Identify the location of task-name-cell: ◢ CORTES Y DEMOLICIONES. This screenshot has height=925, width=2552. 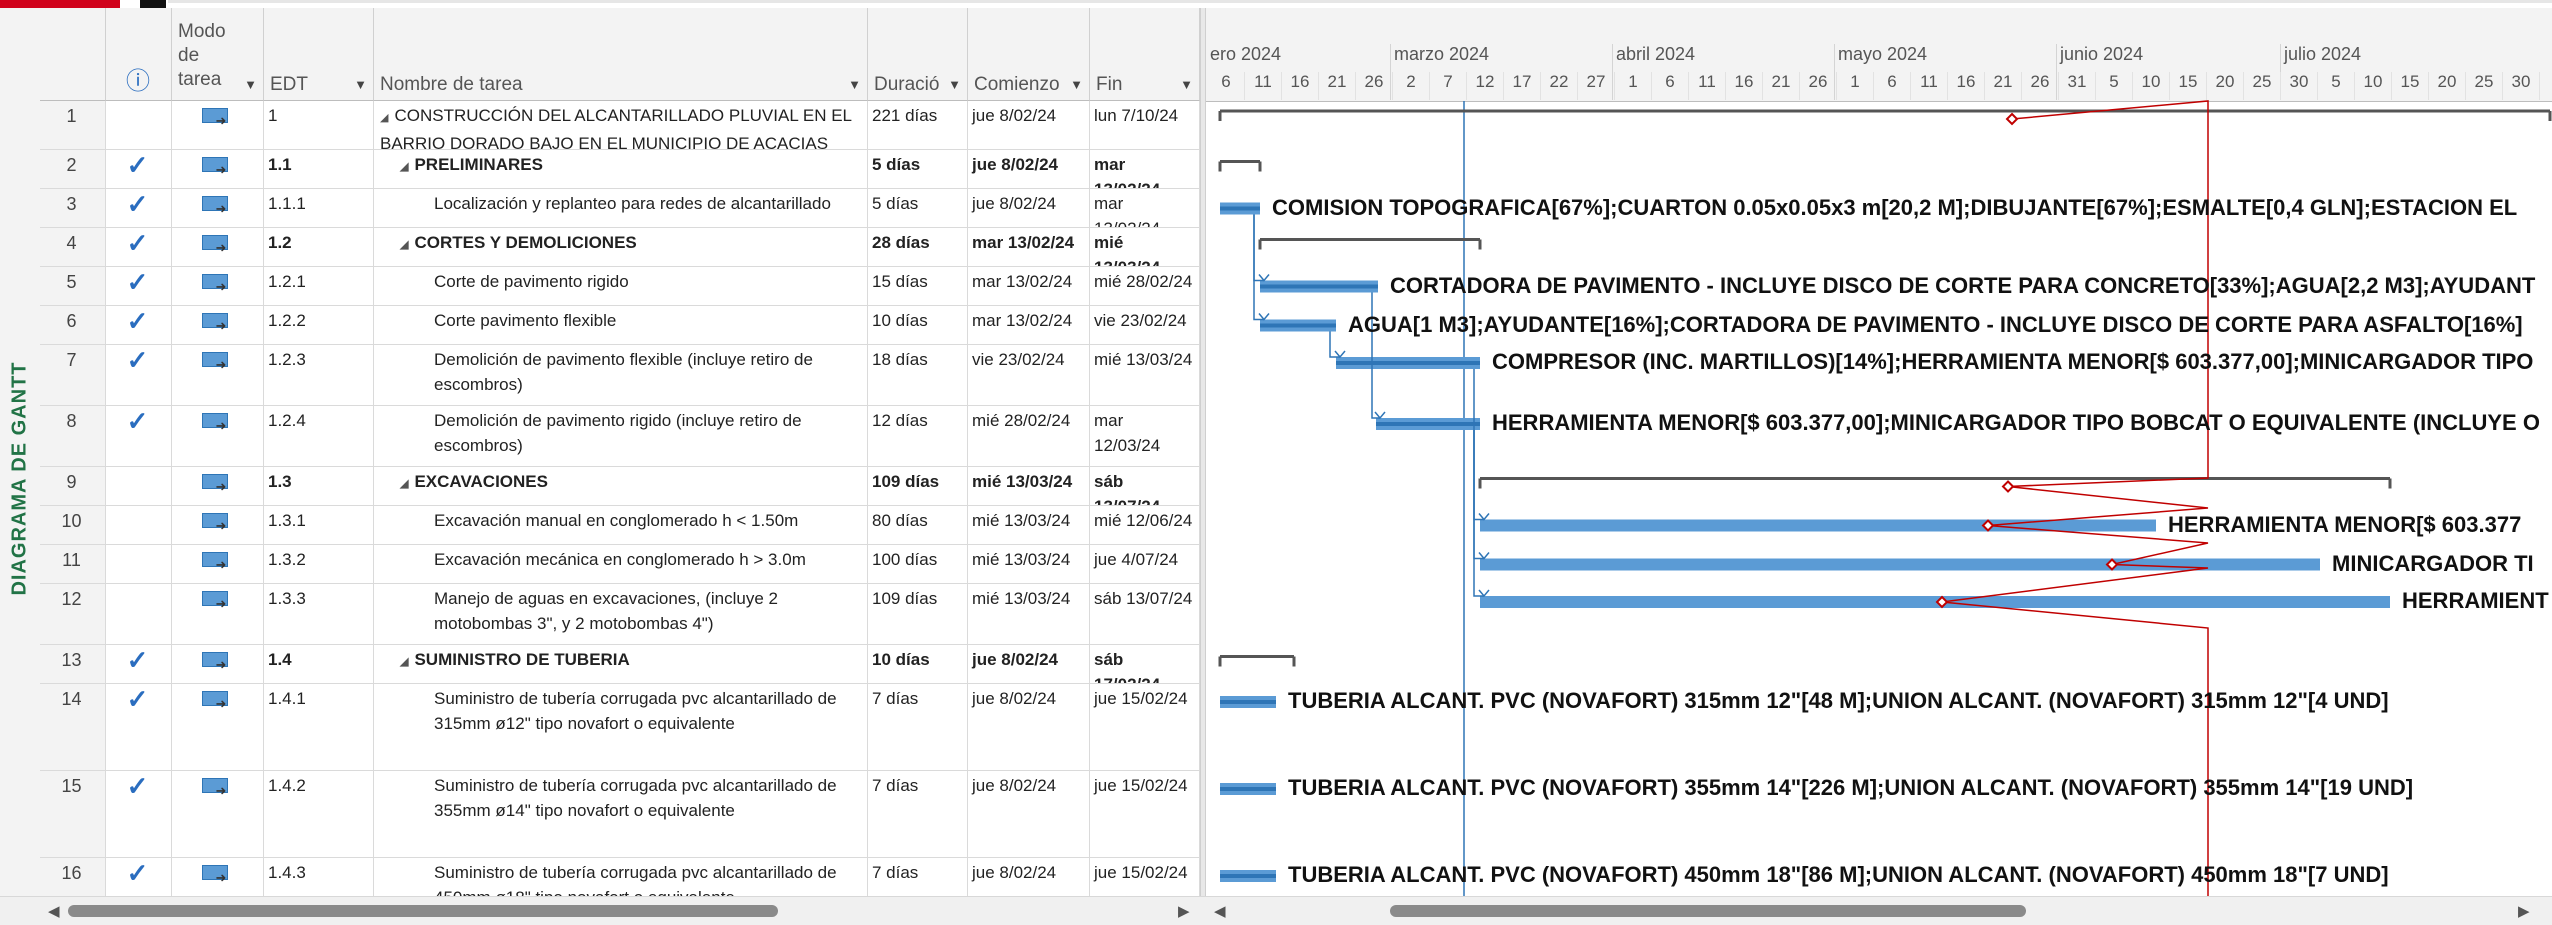
(621, 247).